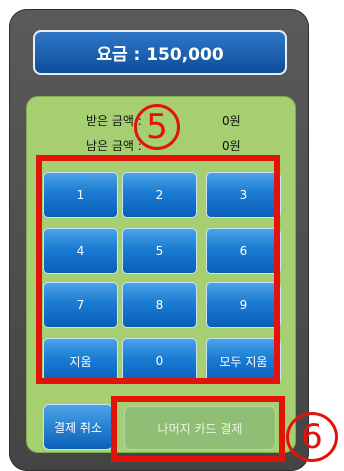 Image resolution: width=344 pixels, height=471 pixels. I want to click on remaining-amount-value: 0원, so click(231, 146).